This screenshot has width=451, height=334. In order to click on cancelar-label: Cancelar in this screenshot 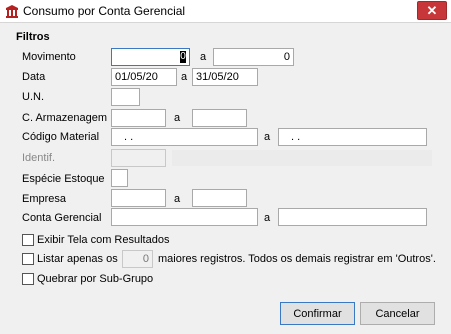, I will do `click(397, 313)`.